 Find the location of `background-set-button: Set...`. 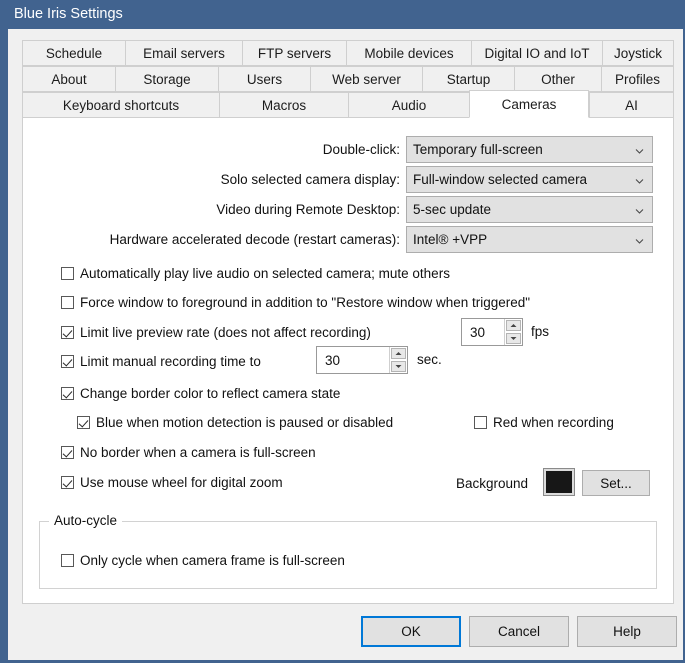

background-set-button: Set... is located at coordinates (616, 483).